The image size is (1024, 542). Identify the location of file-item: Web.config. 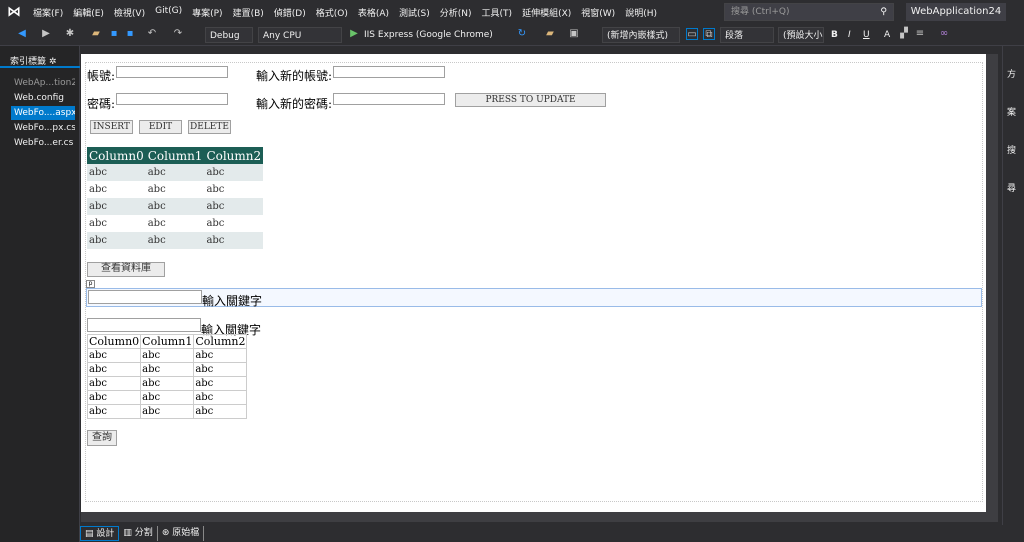
(43, 98).